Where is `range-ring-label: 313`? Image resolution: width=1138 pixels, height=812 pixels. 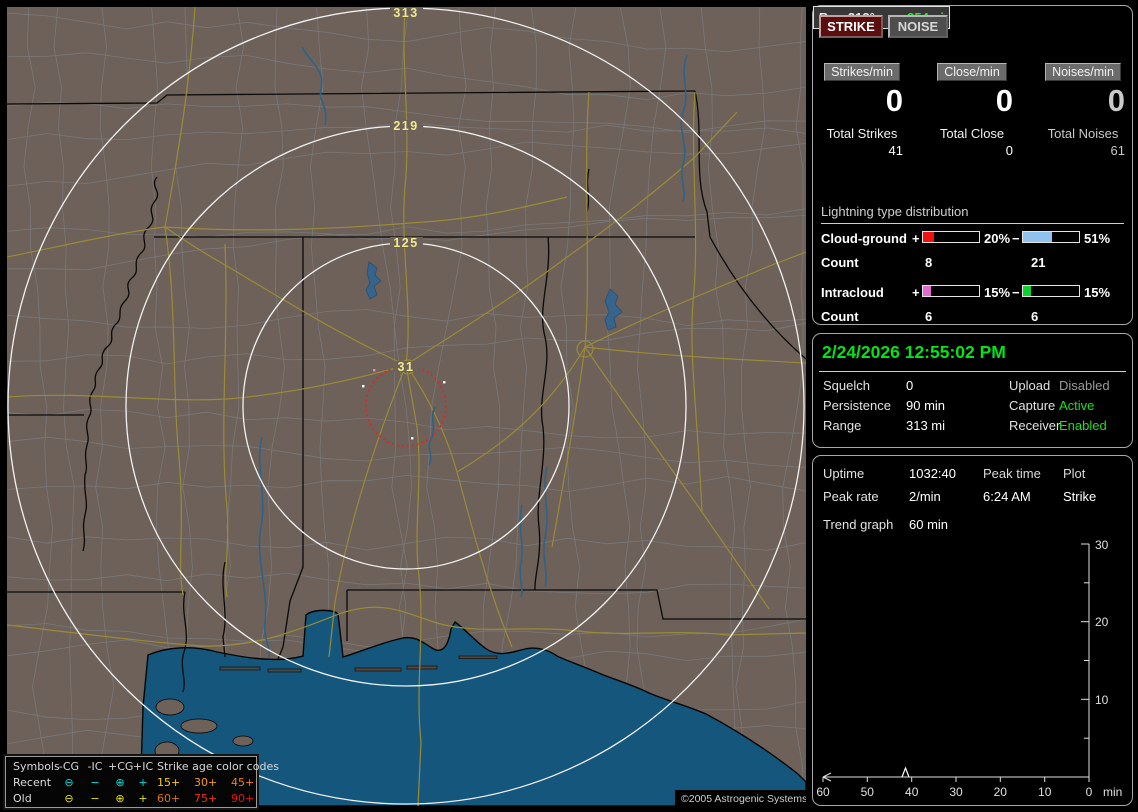 range-ring-label: 313 is located at coordinates (405, 13).